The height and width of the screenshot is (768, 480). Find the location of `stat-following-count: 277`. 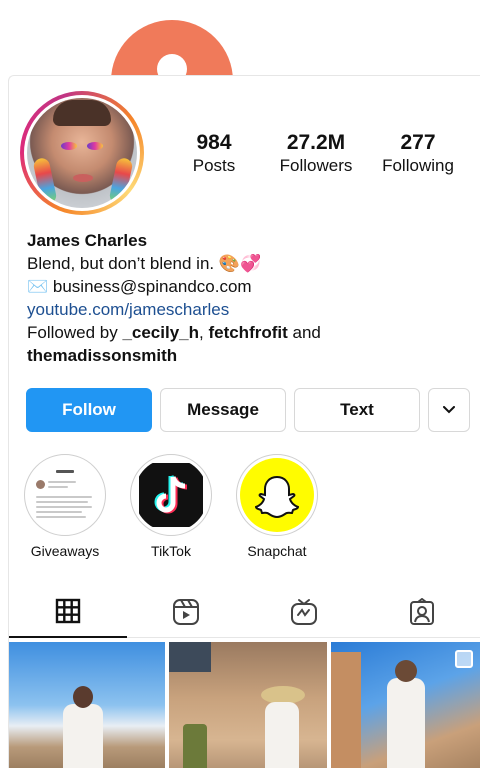

stat-following-count: 277 is located at coordinates (418, 142).